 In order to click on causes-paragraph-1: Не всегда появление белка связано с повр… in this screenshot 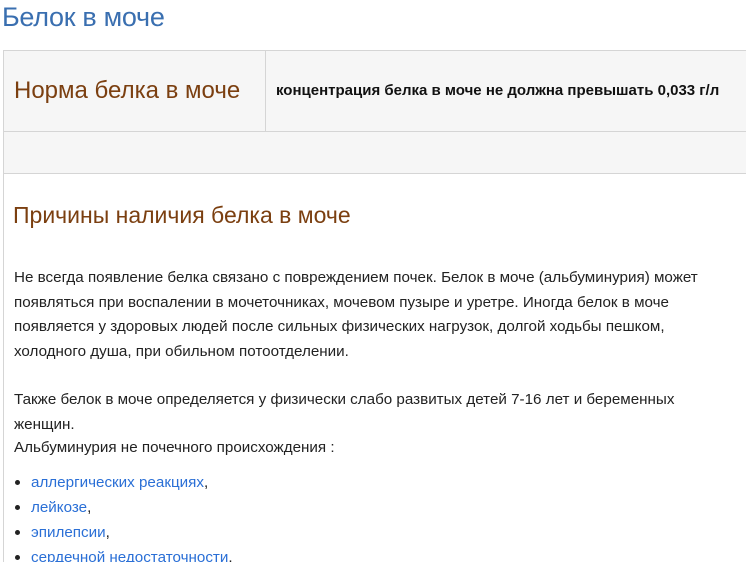, I will do `click(356, 314)`.